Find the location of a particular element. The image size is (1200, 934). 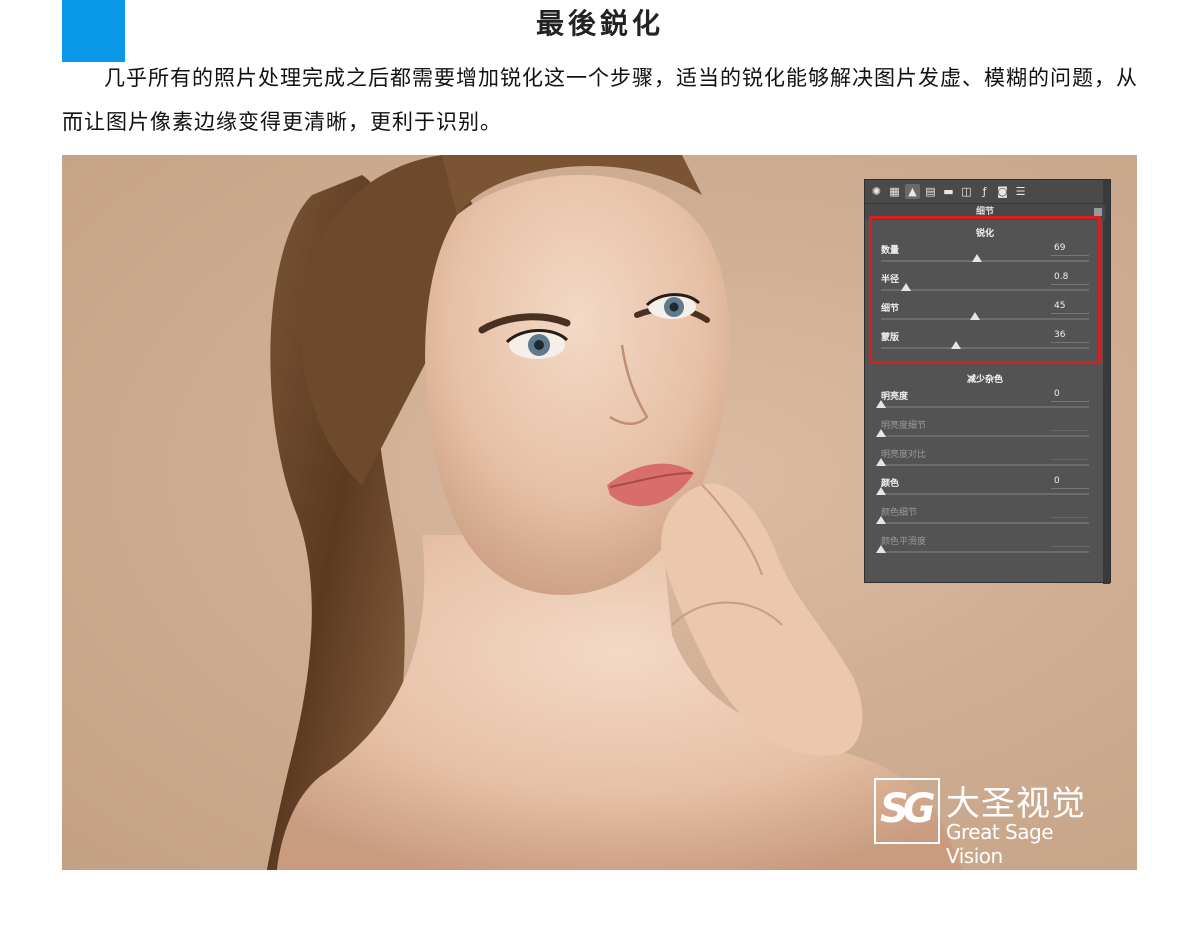

sharpen-slider-value: 69 is located at coordinates (1070, 249).